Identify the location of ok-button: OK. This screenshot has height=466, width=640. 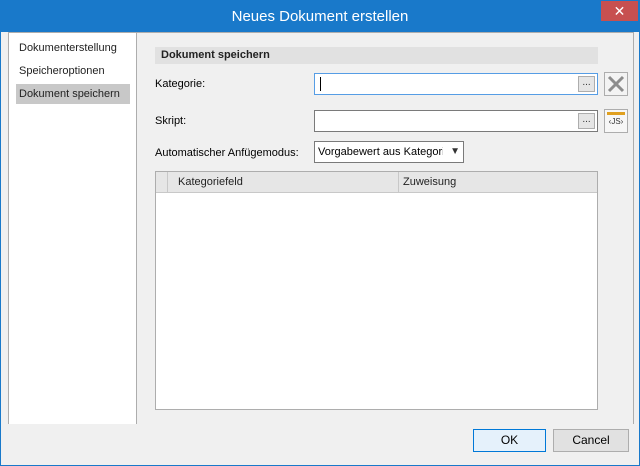
(509, 440).